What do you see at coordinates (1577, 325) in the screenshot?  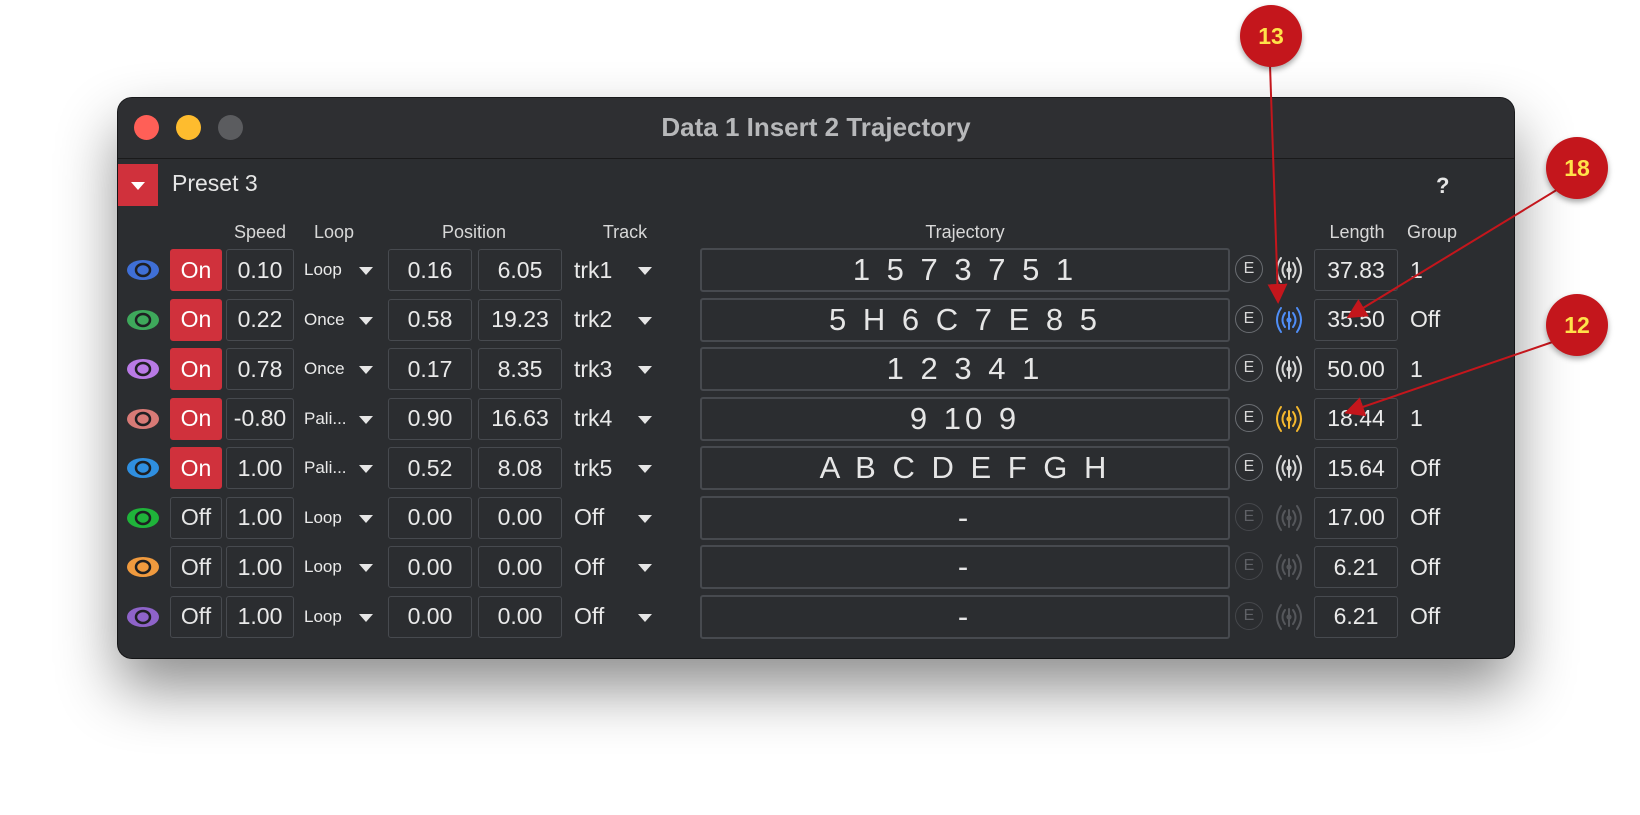 I see `callout-badge: 12` at bounding box center [1577, 325].